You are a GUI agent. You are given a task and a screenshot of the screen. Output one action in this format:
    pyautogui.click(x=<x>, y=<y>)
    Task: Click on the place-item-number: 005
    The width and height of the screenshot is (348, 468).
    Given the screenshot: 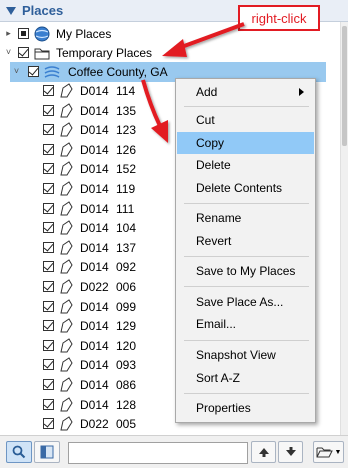 What is the action you would take?
    pyautogui.click(x=126, y=424)
    